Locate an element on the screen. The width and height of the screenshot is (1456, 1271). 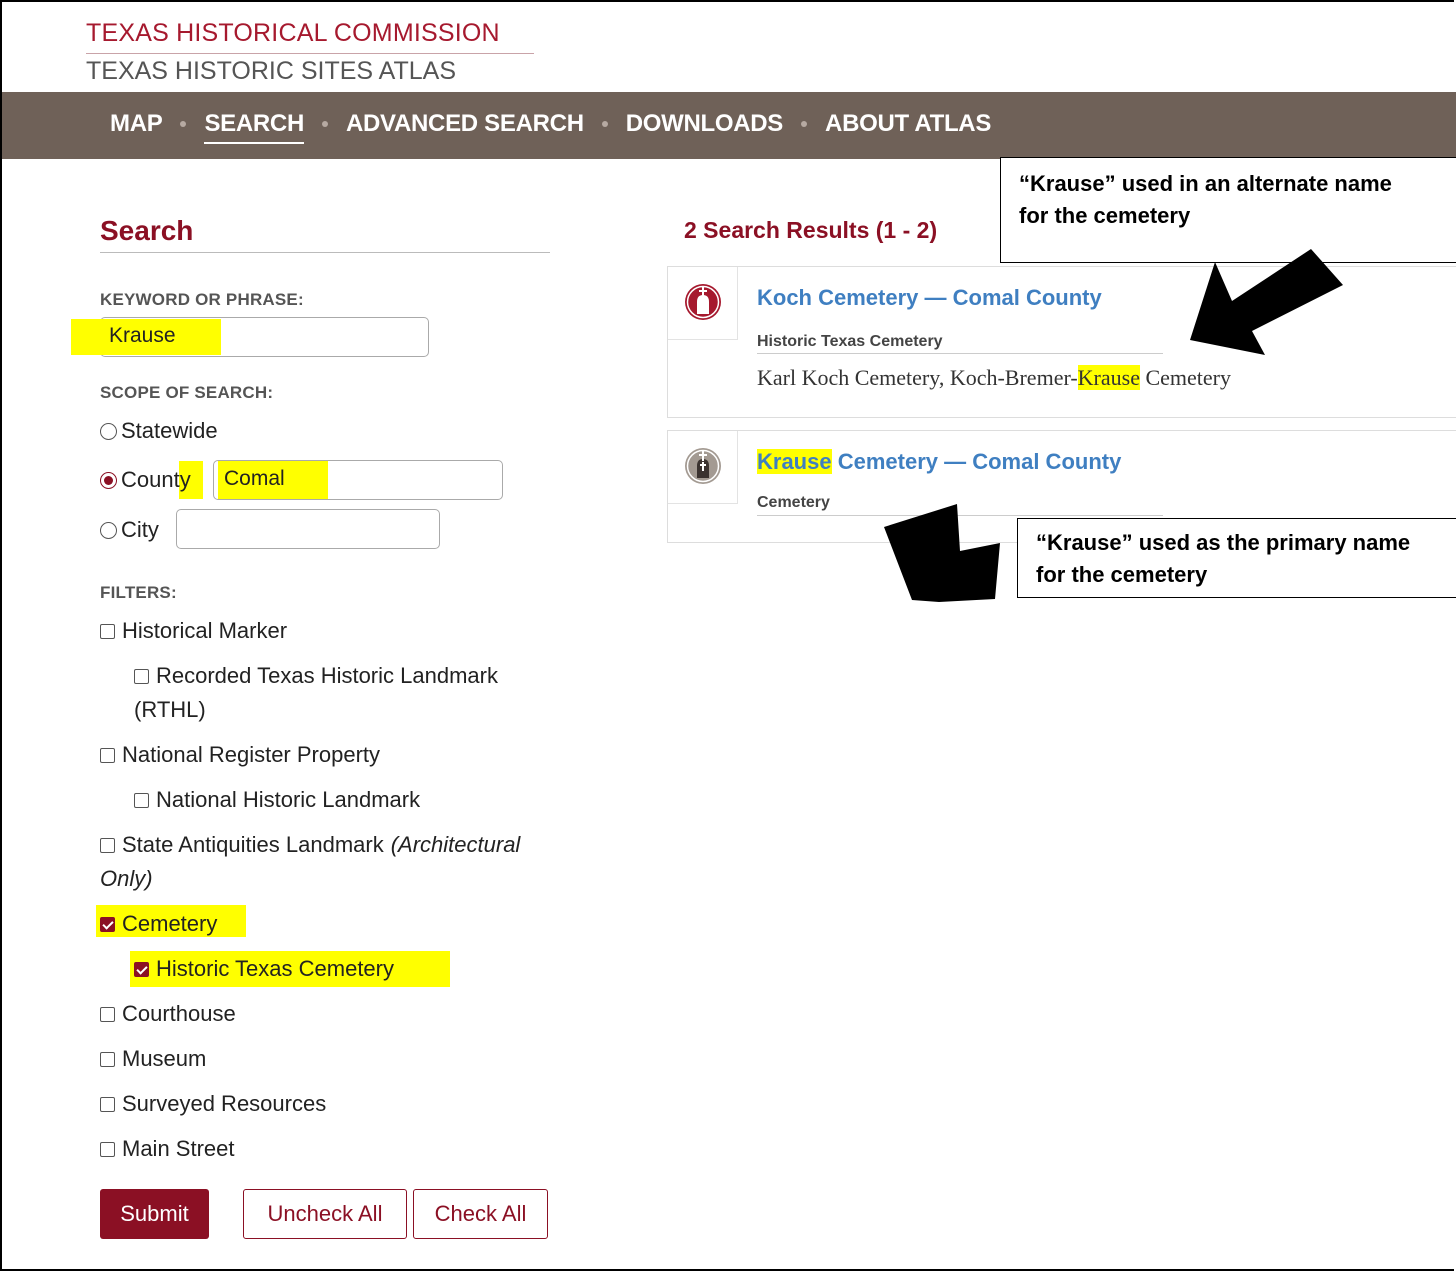
annotation-arrows is located at coordinates (1113, 425).